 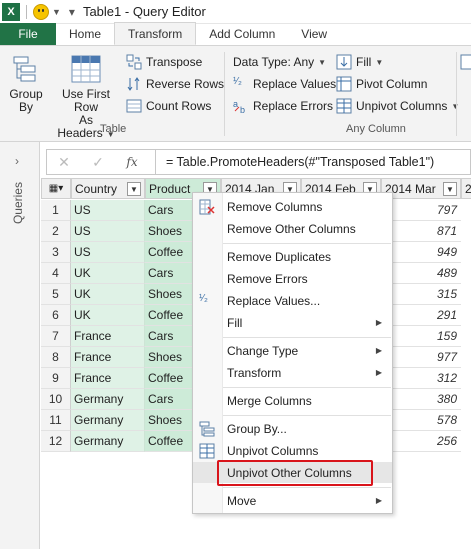 I want to click on tab-file: File, so click(x=28, y=34).